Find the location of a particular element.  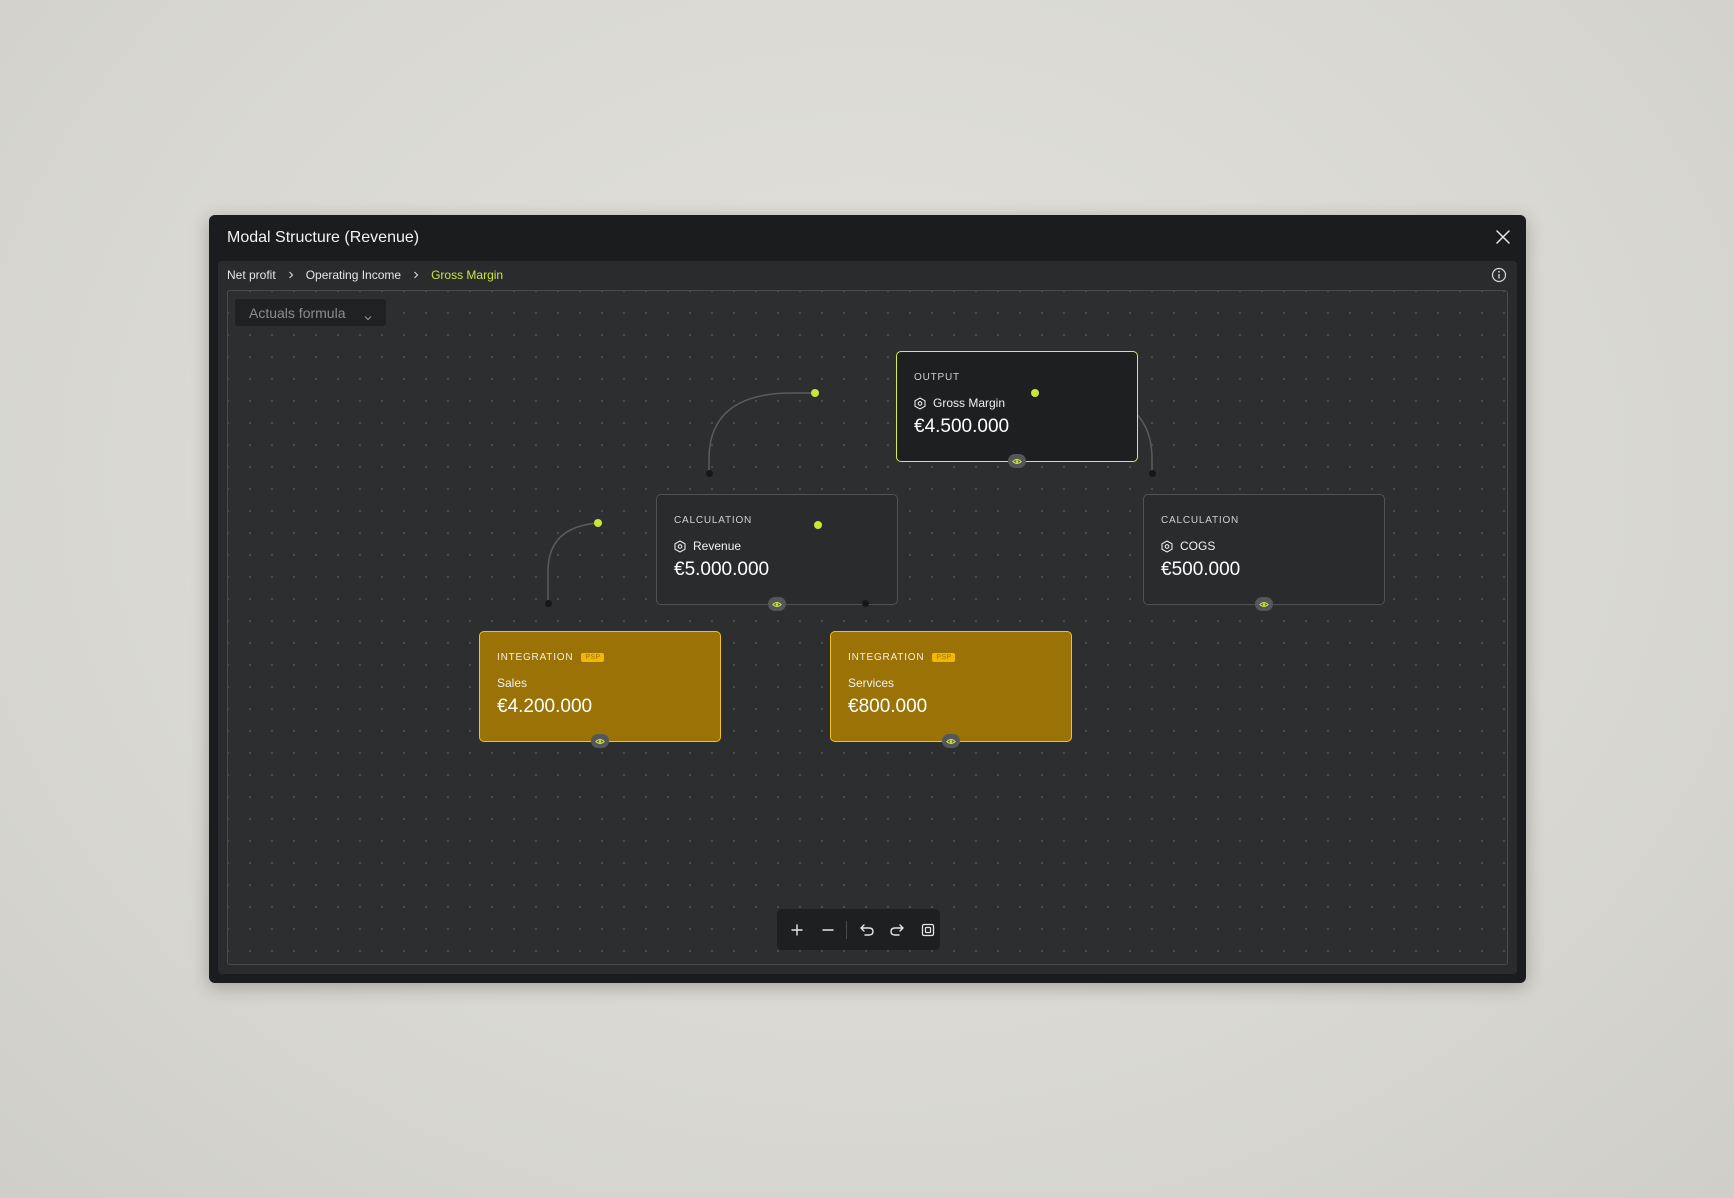

node-name: Gross Margin is located at coordinates (959, 403).